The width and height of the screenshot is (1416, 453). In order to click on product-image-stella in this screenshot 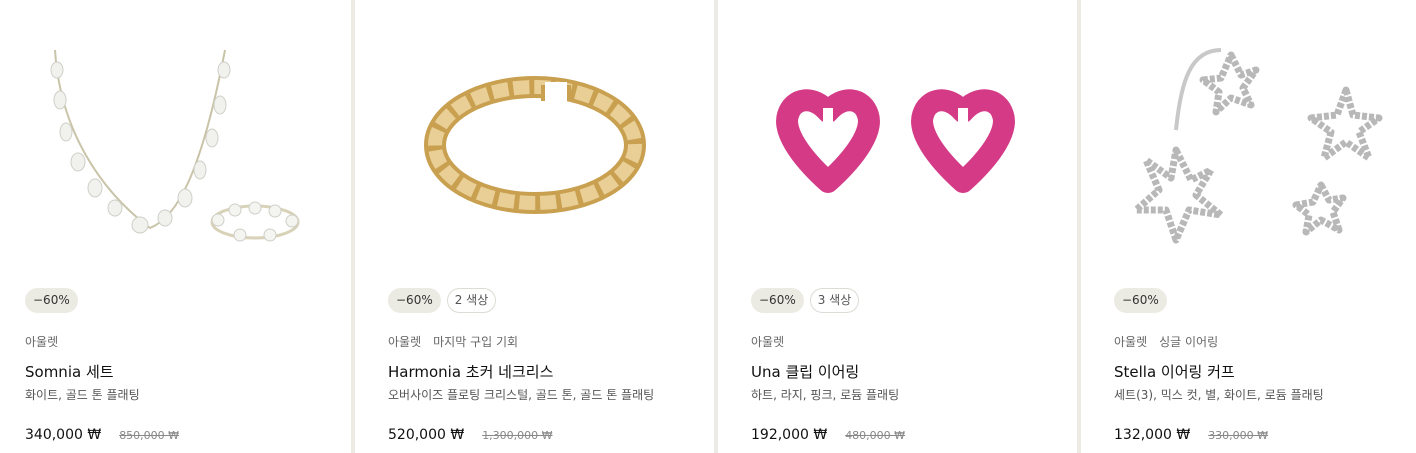, I will do `click(1248, 145)`.